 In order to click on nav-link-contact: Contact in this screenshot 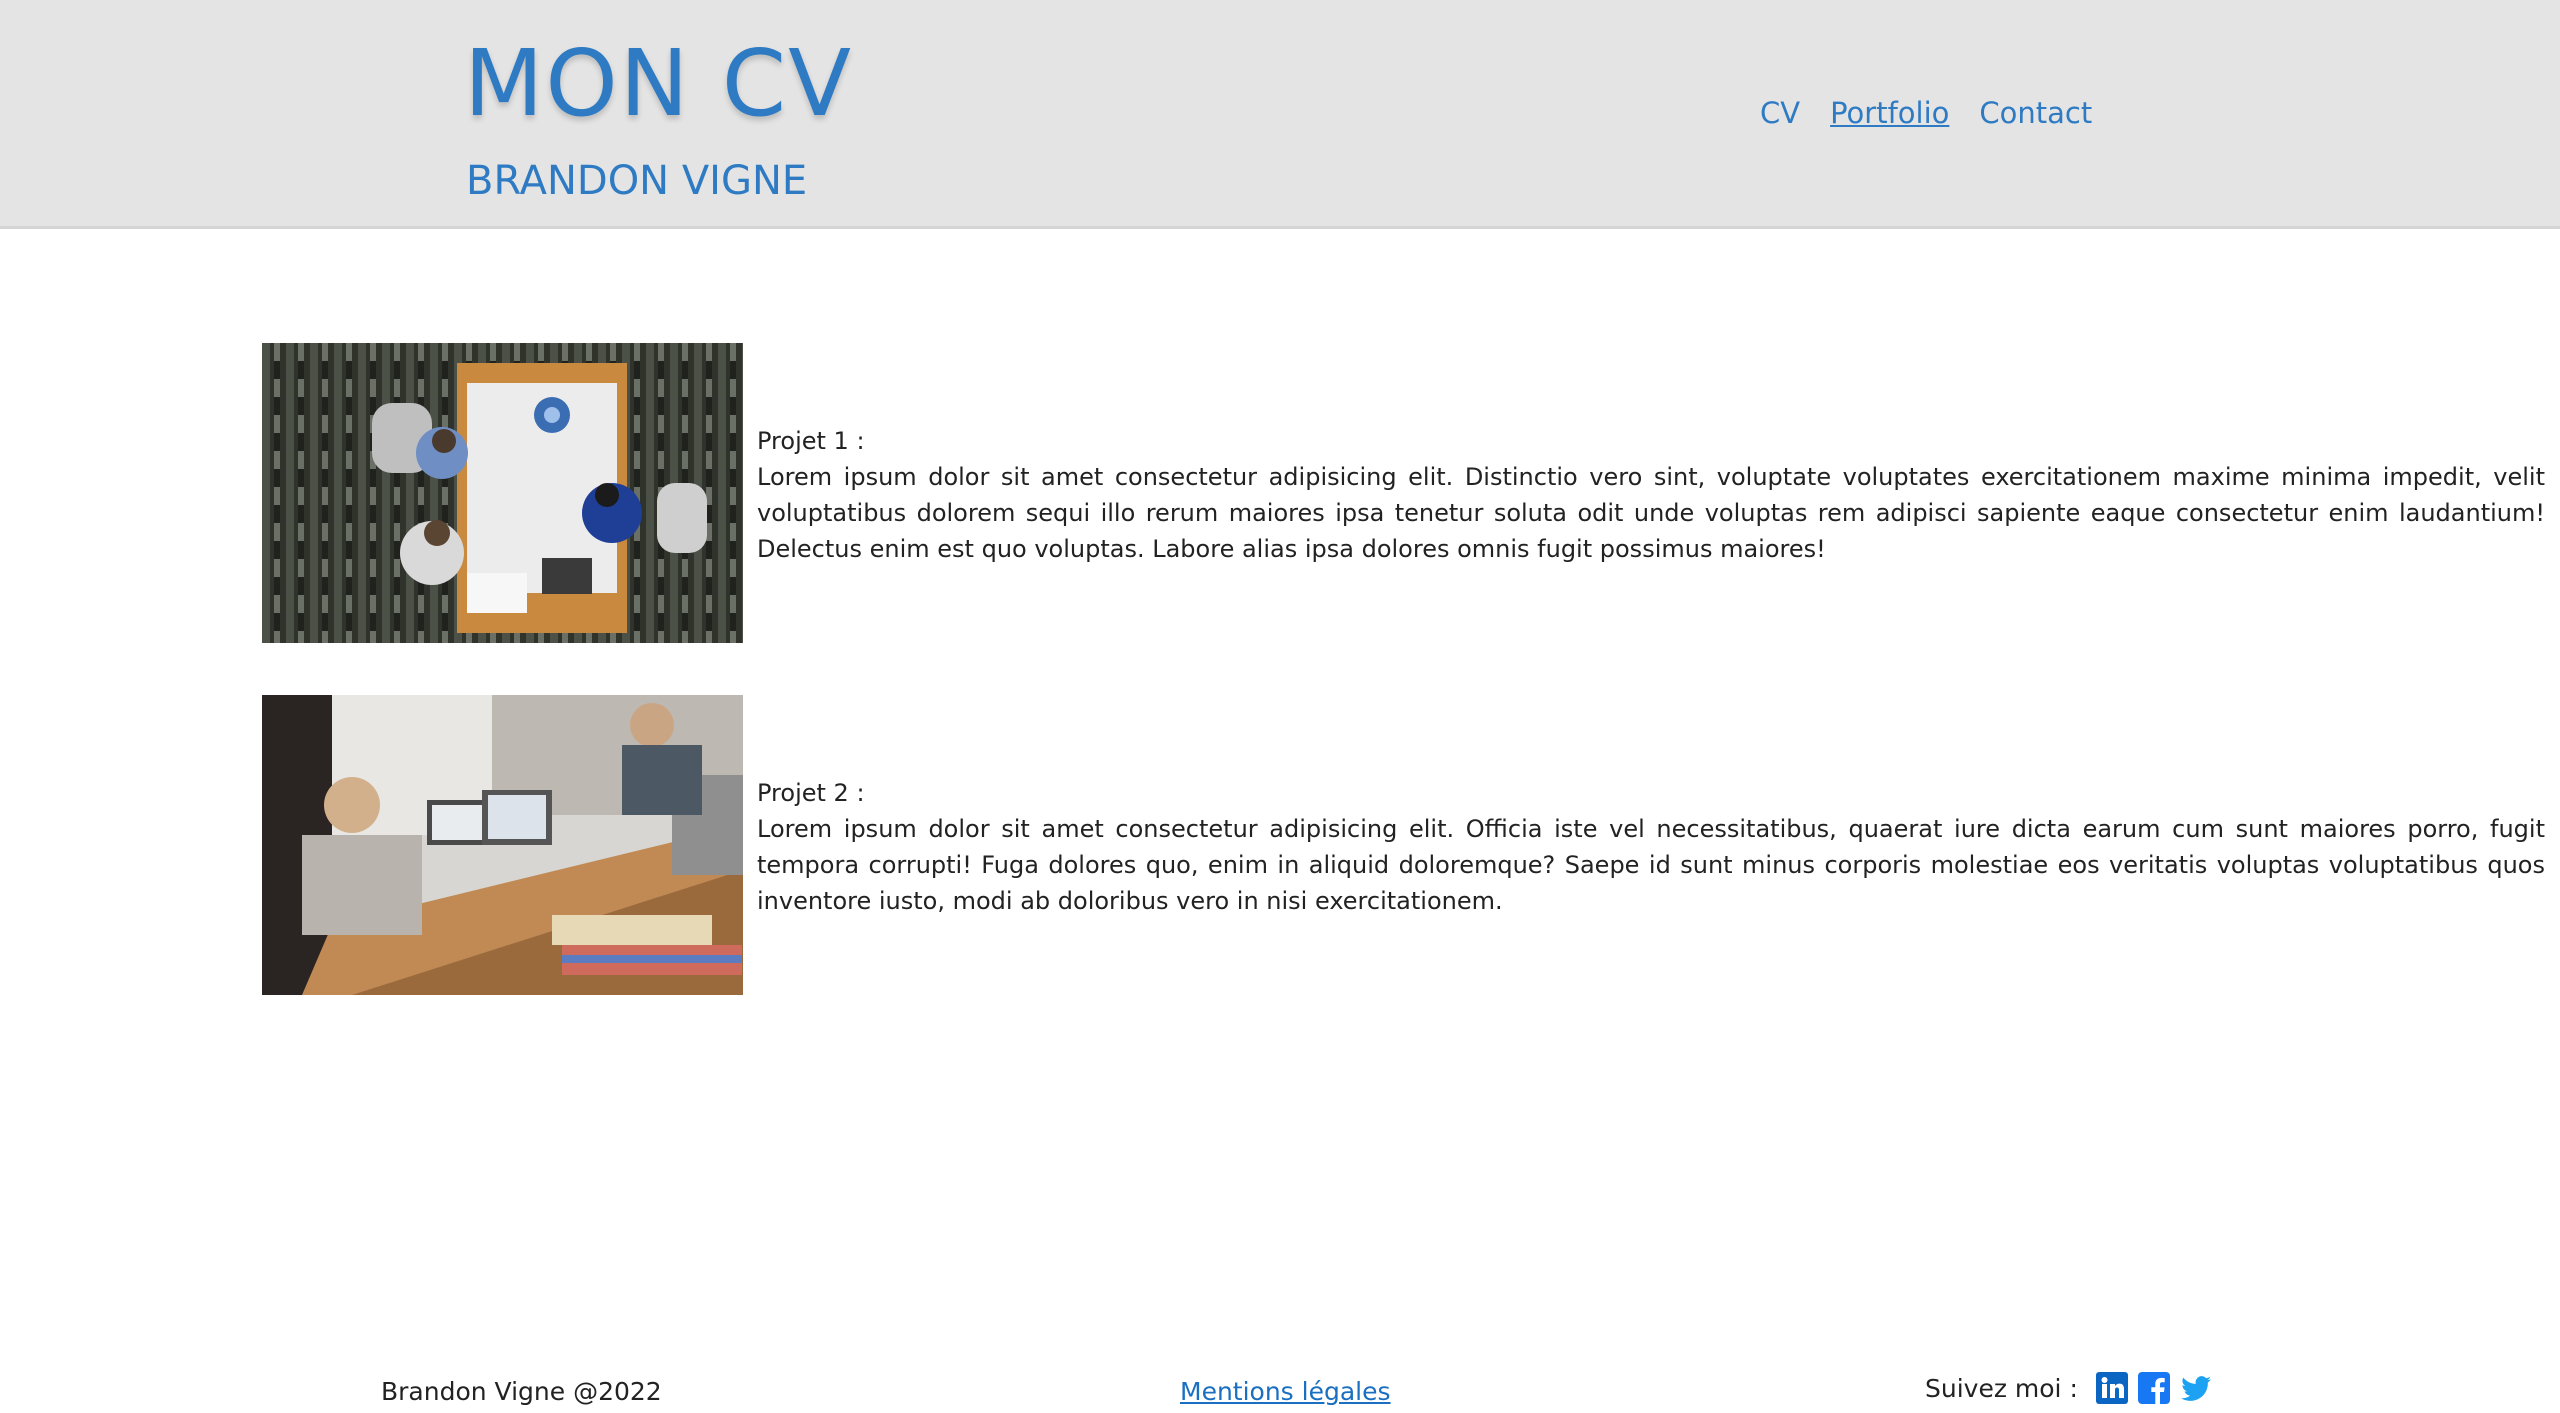, I will do `click(2035, 113)`.